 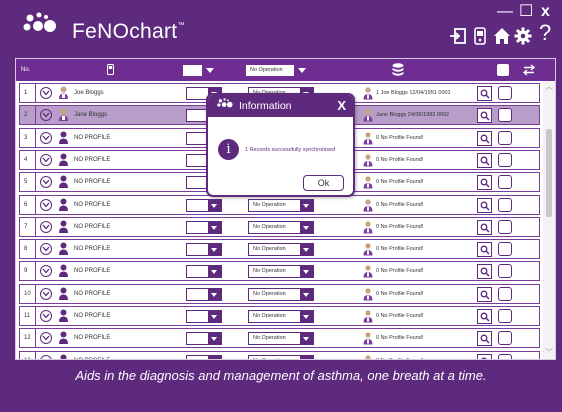 I want to click on help-icon: ?, so click(x=545, y=33).